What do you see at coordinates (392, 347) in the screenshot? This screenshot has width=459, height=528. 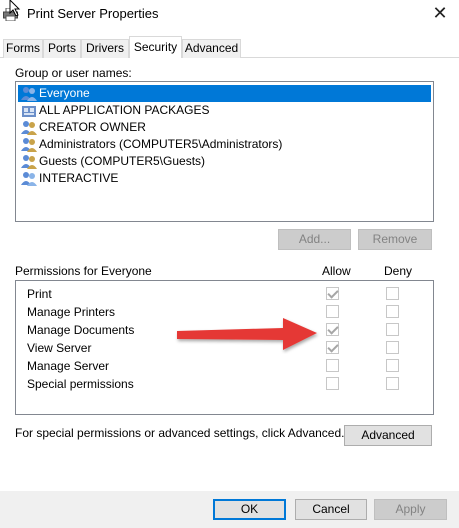 I see `deny-view-server-checkbox` at bounding box center [392, 347].